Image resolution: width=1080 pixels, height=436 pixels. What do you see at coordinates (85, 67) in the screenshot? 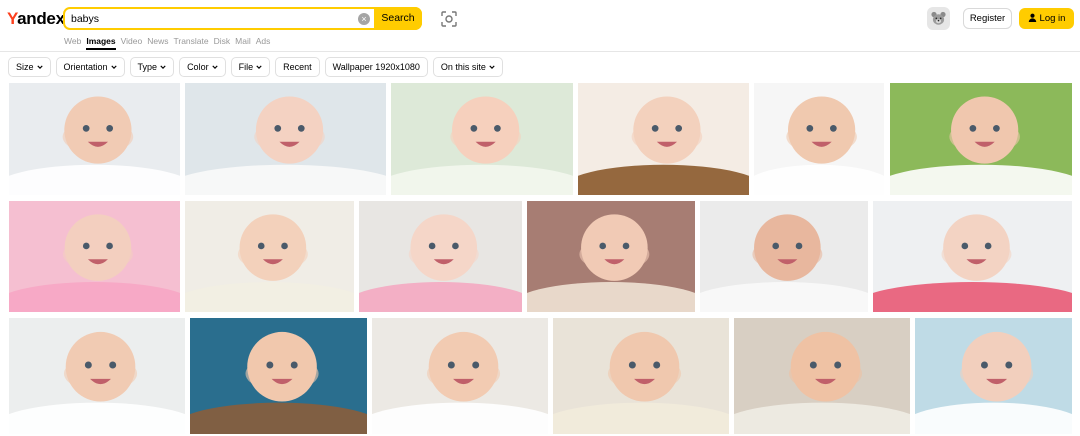
I see `filter-label: Orientation` at bounding box center [85, 67].